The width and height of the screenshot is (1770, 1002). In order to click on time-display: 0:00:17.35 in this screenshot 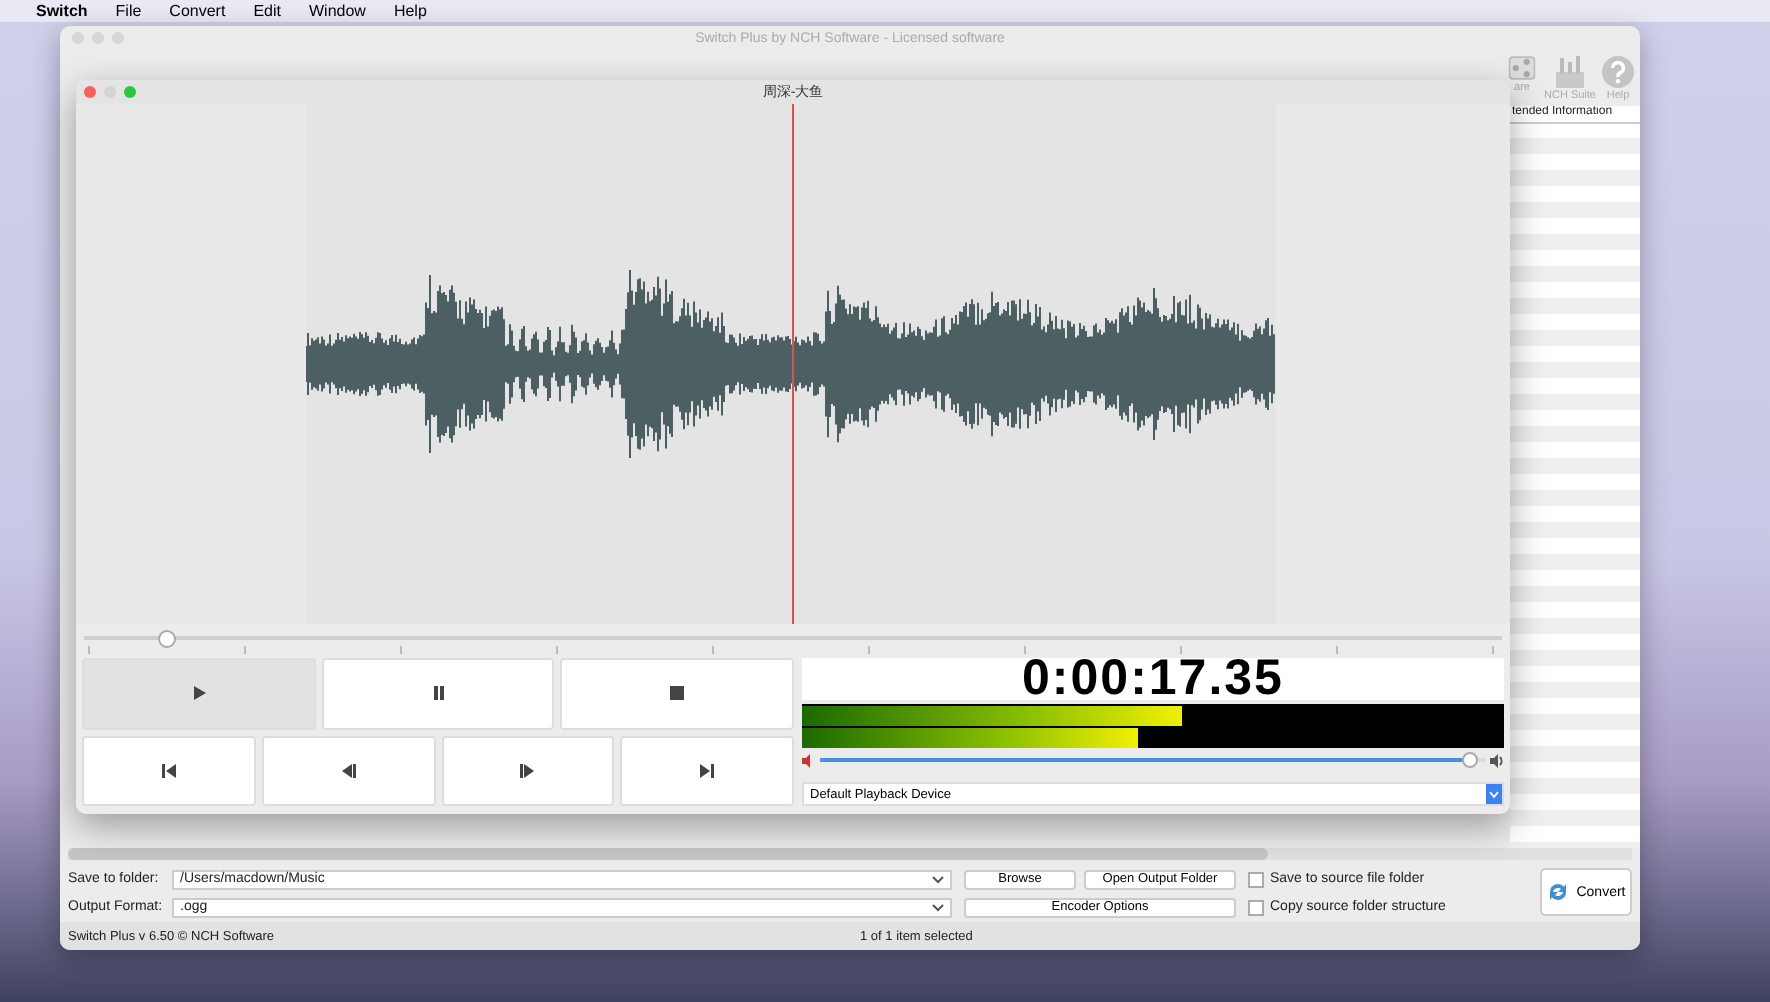, I will do `click(1153, 679)`.